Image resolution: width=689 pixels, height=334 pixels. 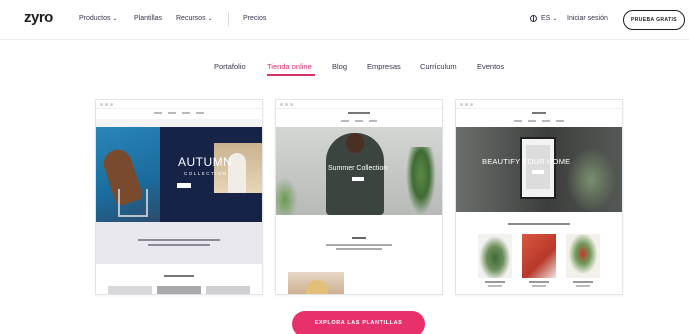 I want to click on nav-precios: Precios, so click(x=254, y=18).